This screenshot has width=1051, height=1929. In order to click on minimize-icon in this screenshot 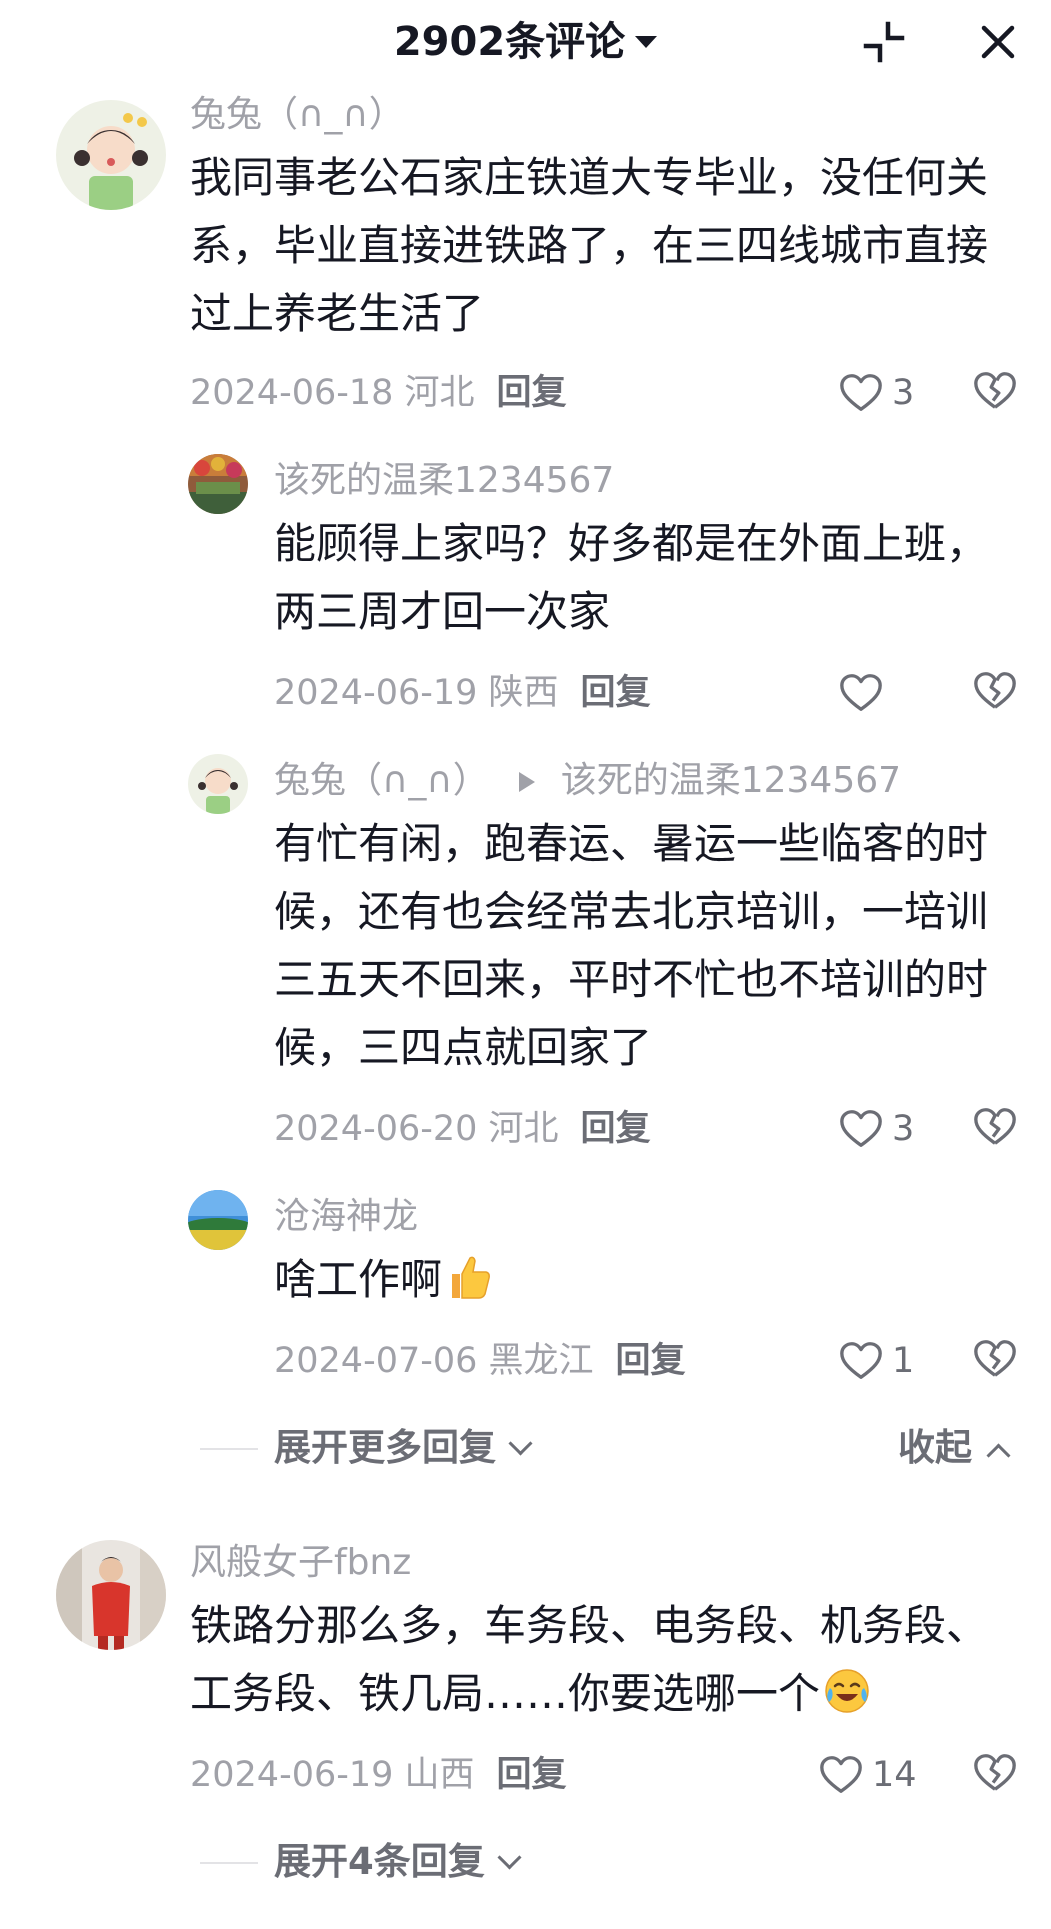, I will do `click(884, 42)`.